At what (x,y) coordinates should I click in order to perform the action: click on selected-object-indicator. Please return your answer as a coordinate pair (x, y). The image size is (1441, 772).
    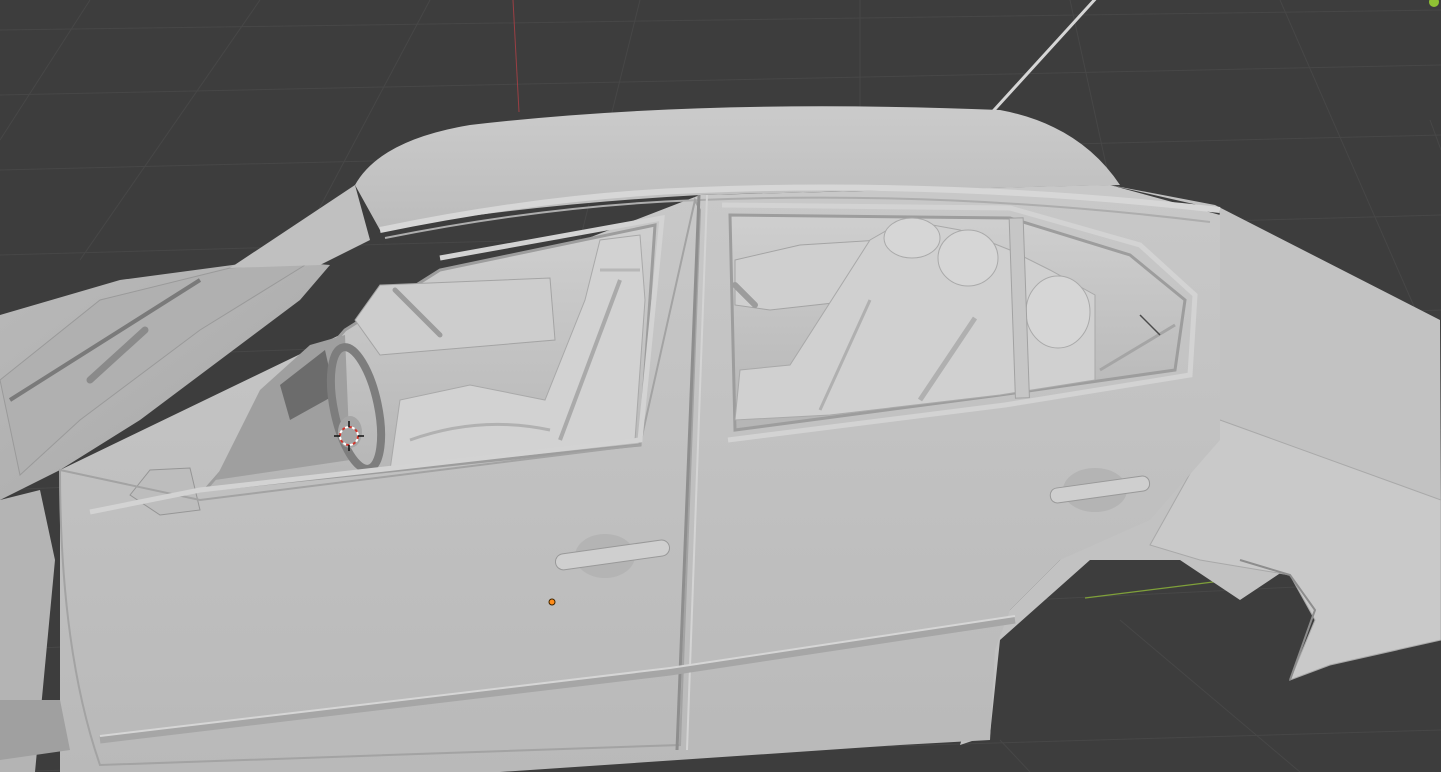
    Looking at the image, I should click on (1434, 3).